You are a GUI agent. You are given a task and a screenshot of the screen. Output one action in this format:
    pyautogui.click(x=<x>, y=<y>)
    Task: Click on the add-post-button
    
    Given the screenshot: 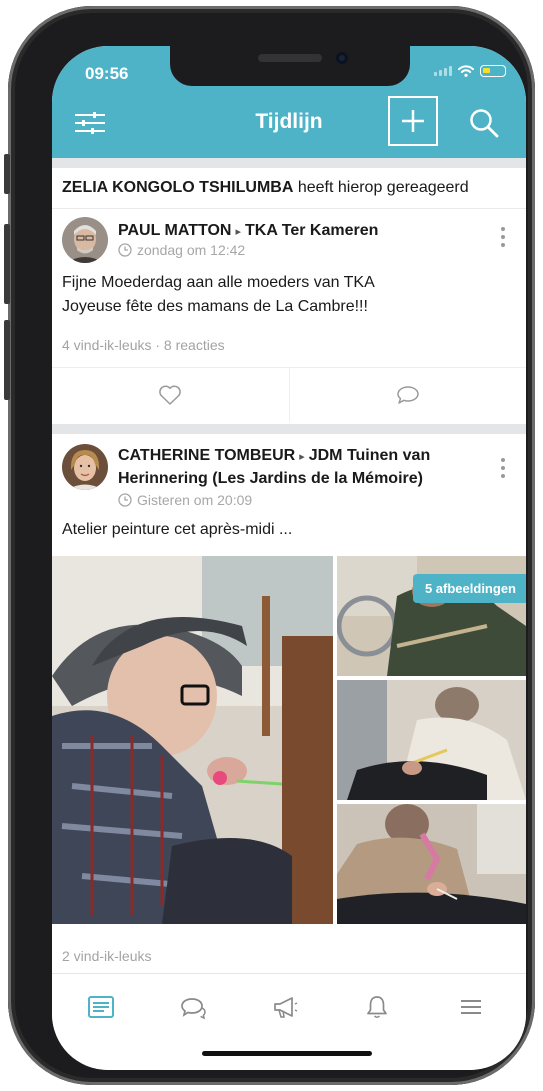 What is the action you would take?
    pyautogui.click(x=413, y=121)
    